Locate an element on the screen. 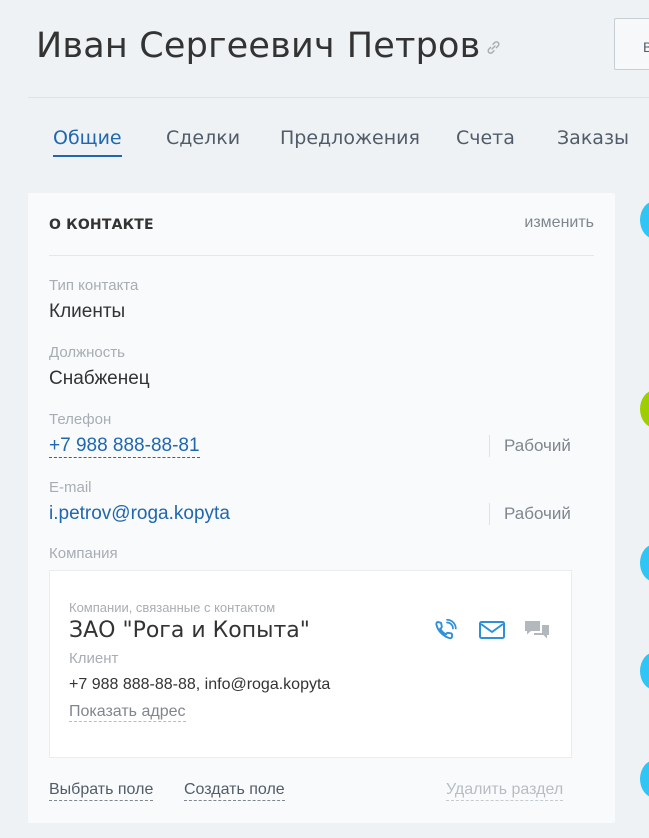 The height and width of the screenshot is (838, 649). email-type-separator is located at coordinates (489, 514).